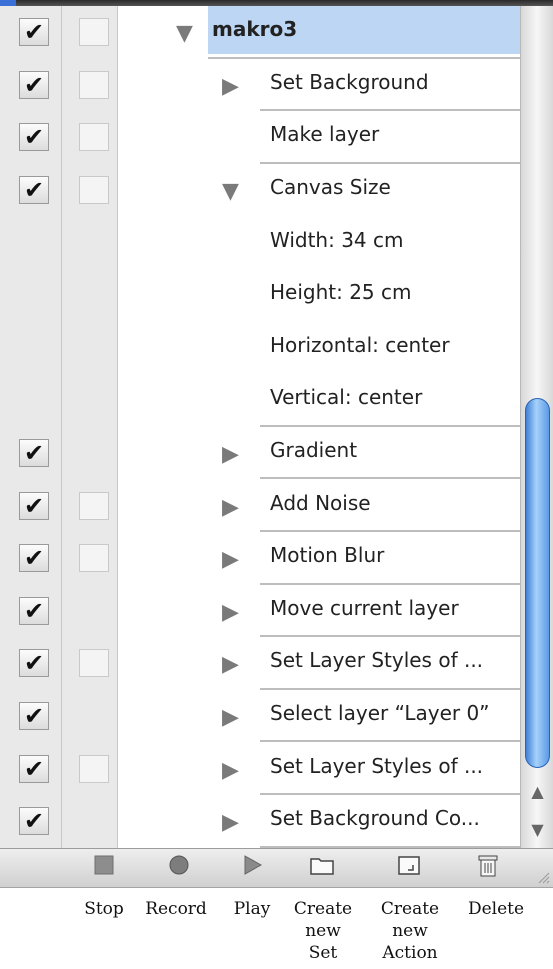 This screenshot has width=553, height=969. Describe the element at coordinates (260, 242) in the screenshot. I see `action-detail-row: Width: 34 cm` at that location.